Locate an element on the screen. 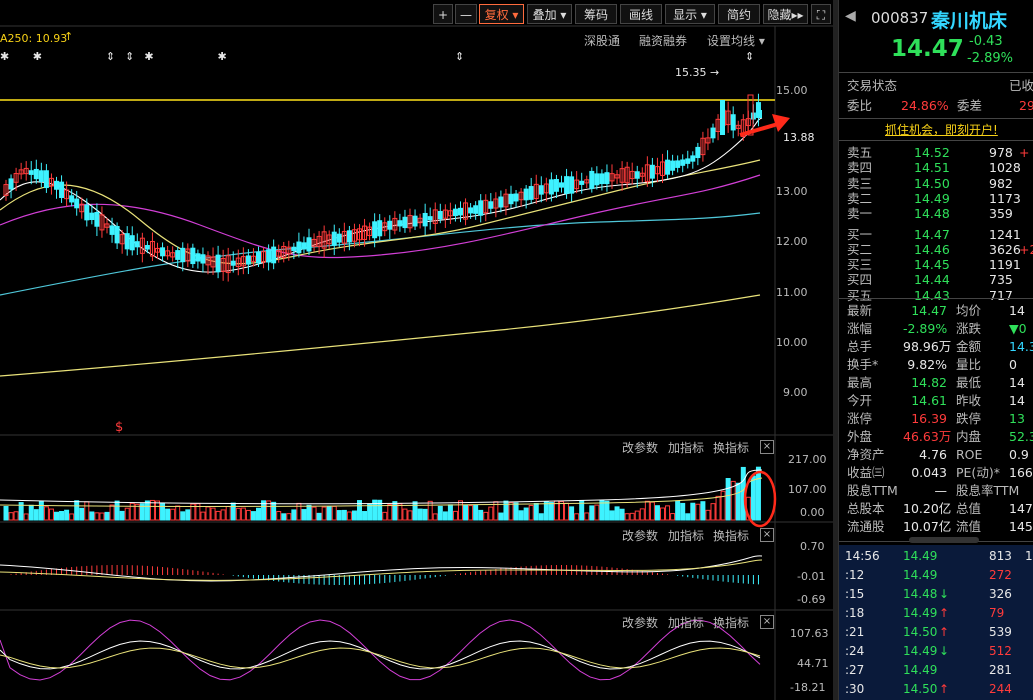 Image resolution: width=1033 pixels, height=700 pixels. stat-label: 最高 is located at coordinates (860, 382).